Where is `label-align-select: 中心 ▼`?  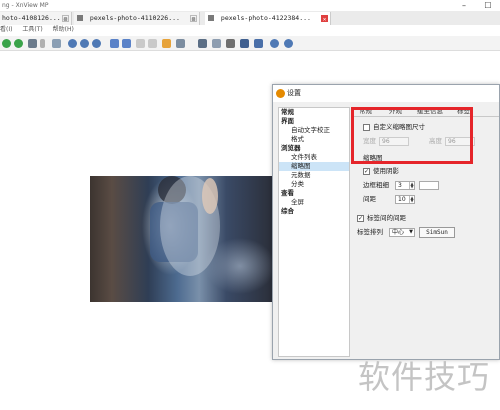 label-align-select: 中心 ▼ is located at coordinates (402, 232).